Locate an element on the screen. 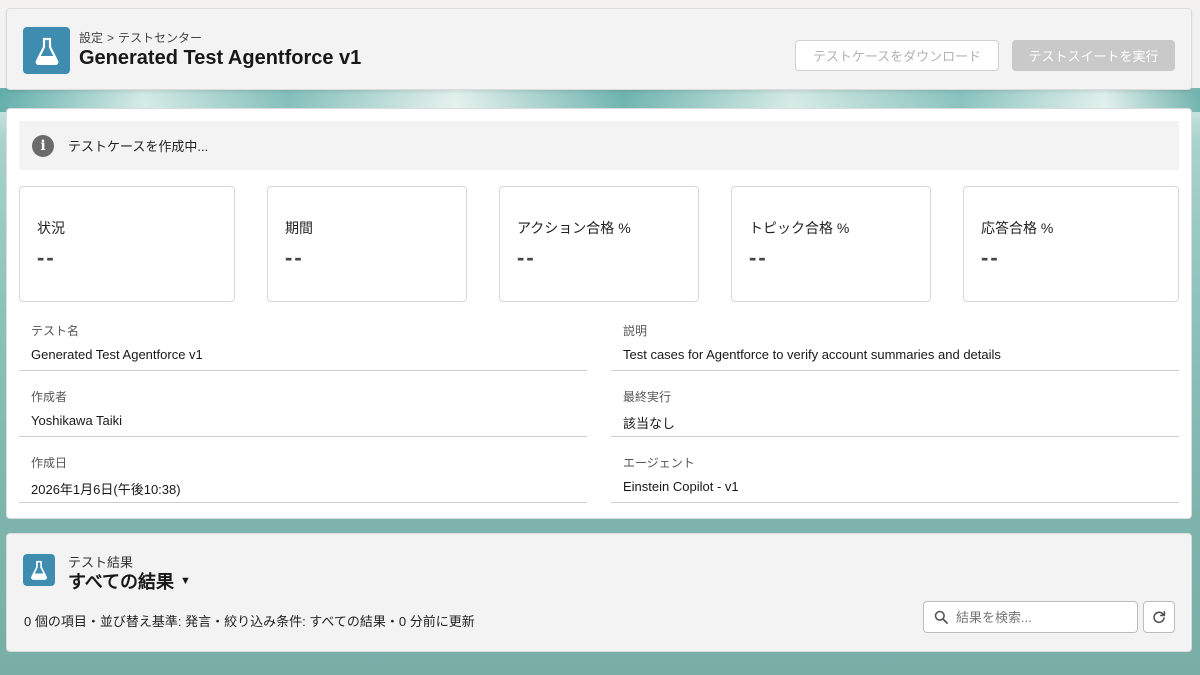 The width and height of the screenshot is (1200, 675). metric-label: トピック合格 % is located at coordinates (799, 228).